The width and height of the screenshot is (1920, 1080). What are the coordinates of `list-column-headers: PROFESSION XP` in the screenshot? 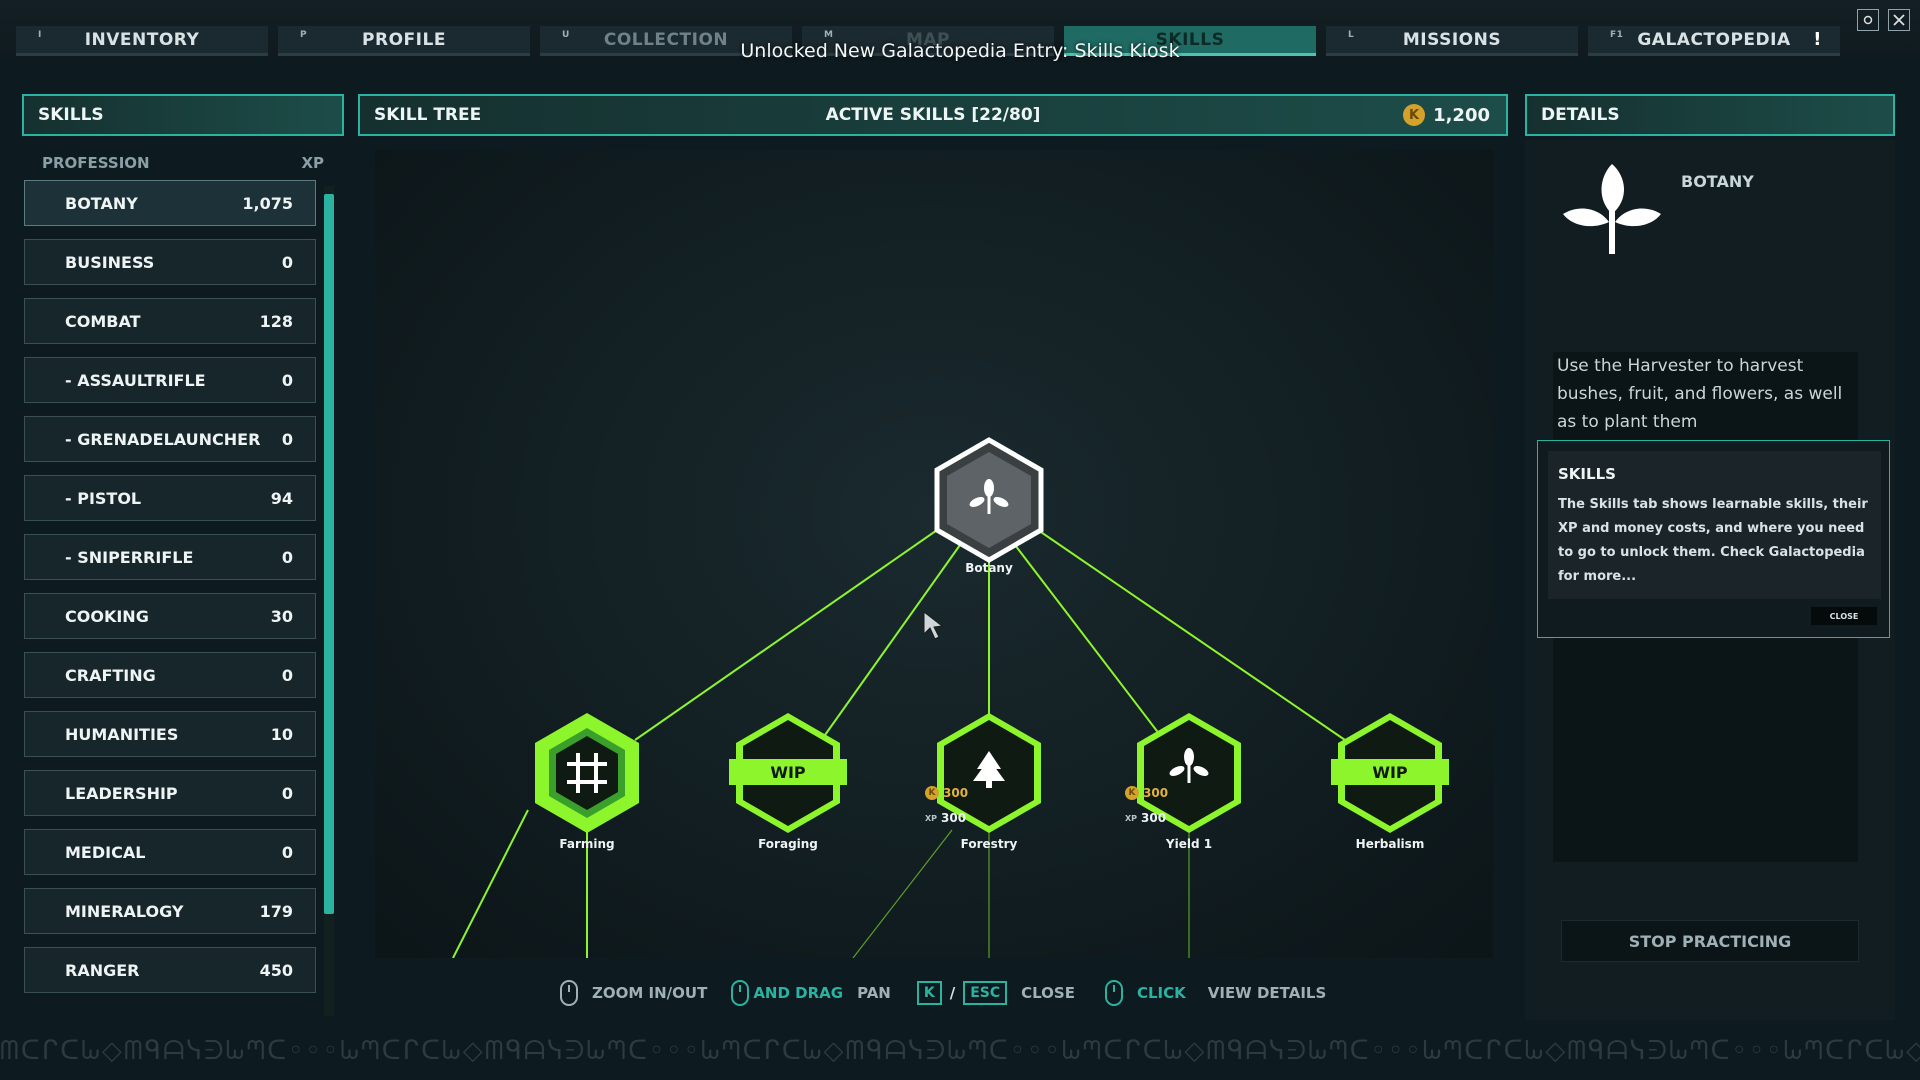 It's located at (183, 163).